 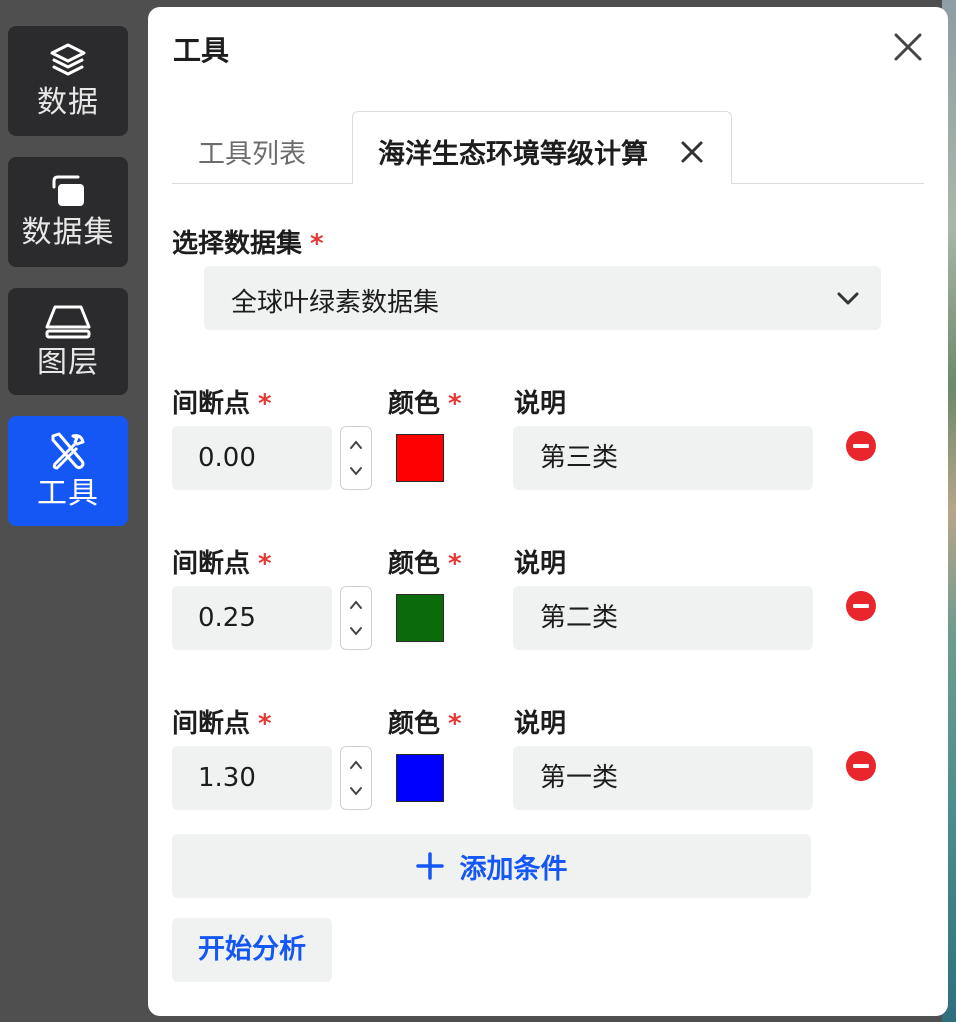 I want to click on description-input: 第三类, so click(x=663, y=458).